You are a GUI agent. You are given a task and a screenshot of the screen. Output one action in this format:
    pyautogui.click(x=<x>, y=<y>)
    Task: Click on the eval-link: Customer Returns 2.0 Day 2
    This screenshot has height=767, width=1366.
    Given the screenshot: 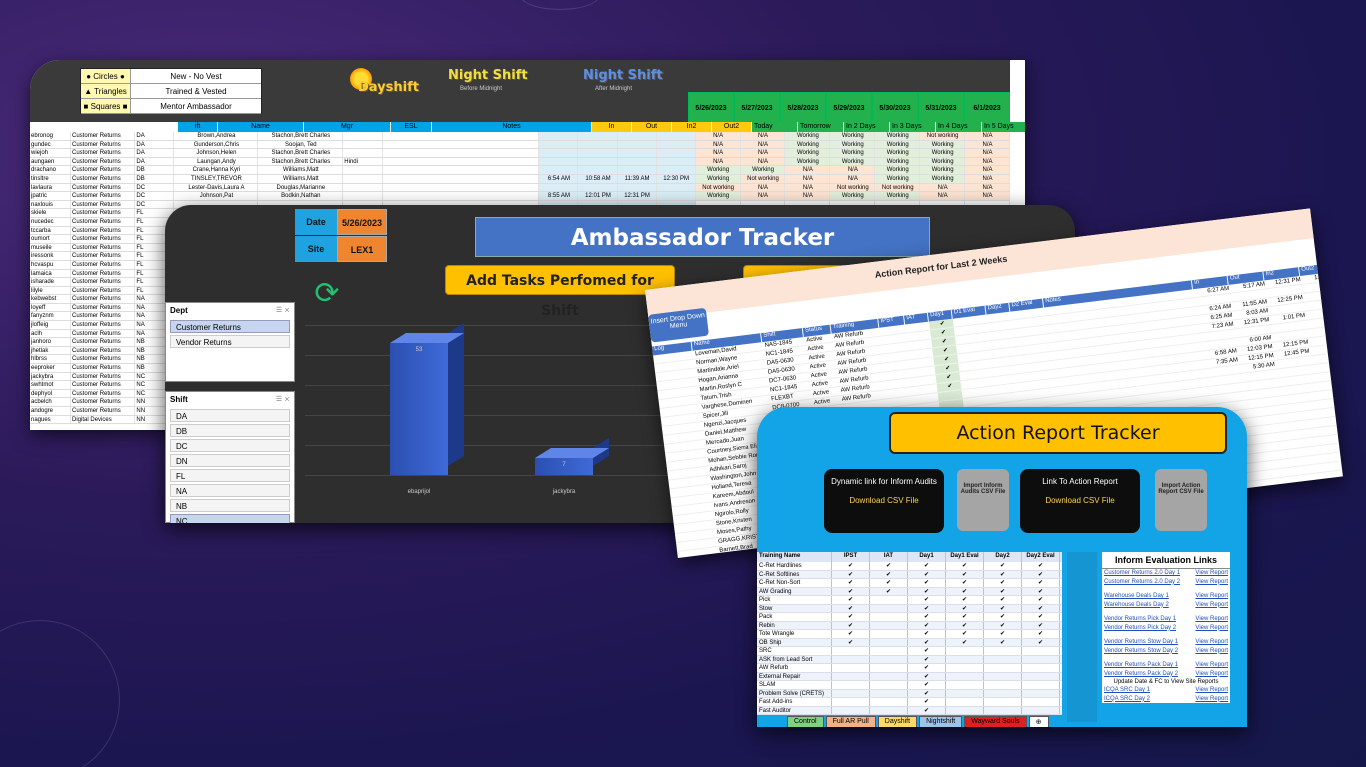 What is the action you would take?
    pyautogui.click(x=1147, y=582)
    